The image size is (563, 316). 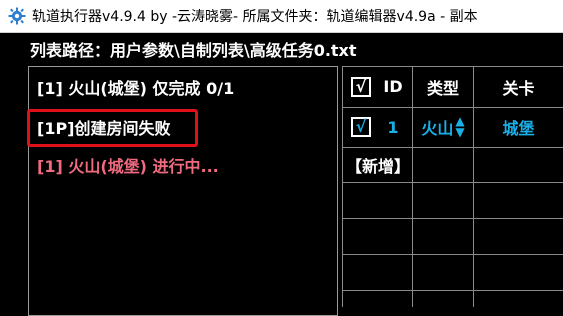 I want to click on row-id: 1, so click(x=393, y=127).